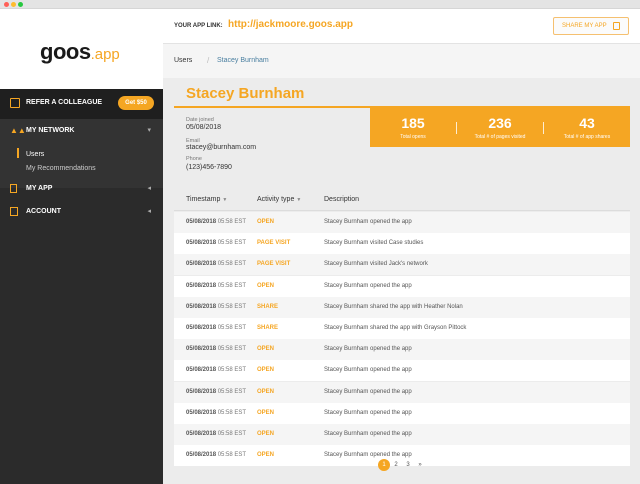 The height and width of the screenshot is (484, 640). I want to click on nav-account: ACCOUNT ◂, so click(81, 212).